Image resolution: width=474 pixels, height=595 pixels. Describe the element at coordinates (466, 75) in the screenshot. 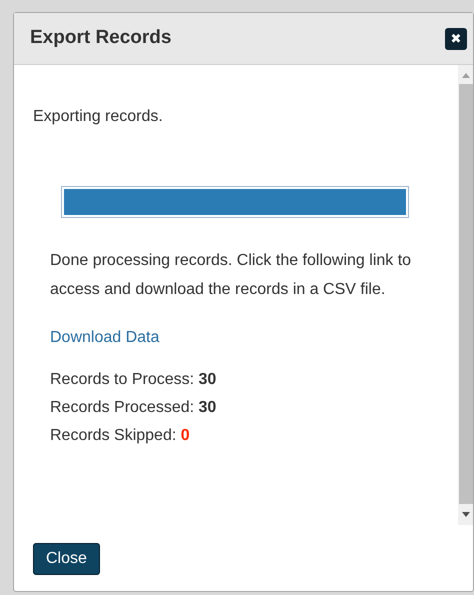

I see `scroll-up-icon` at that location.